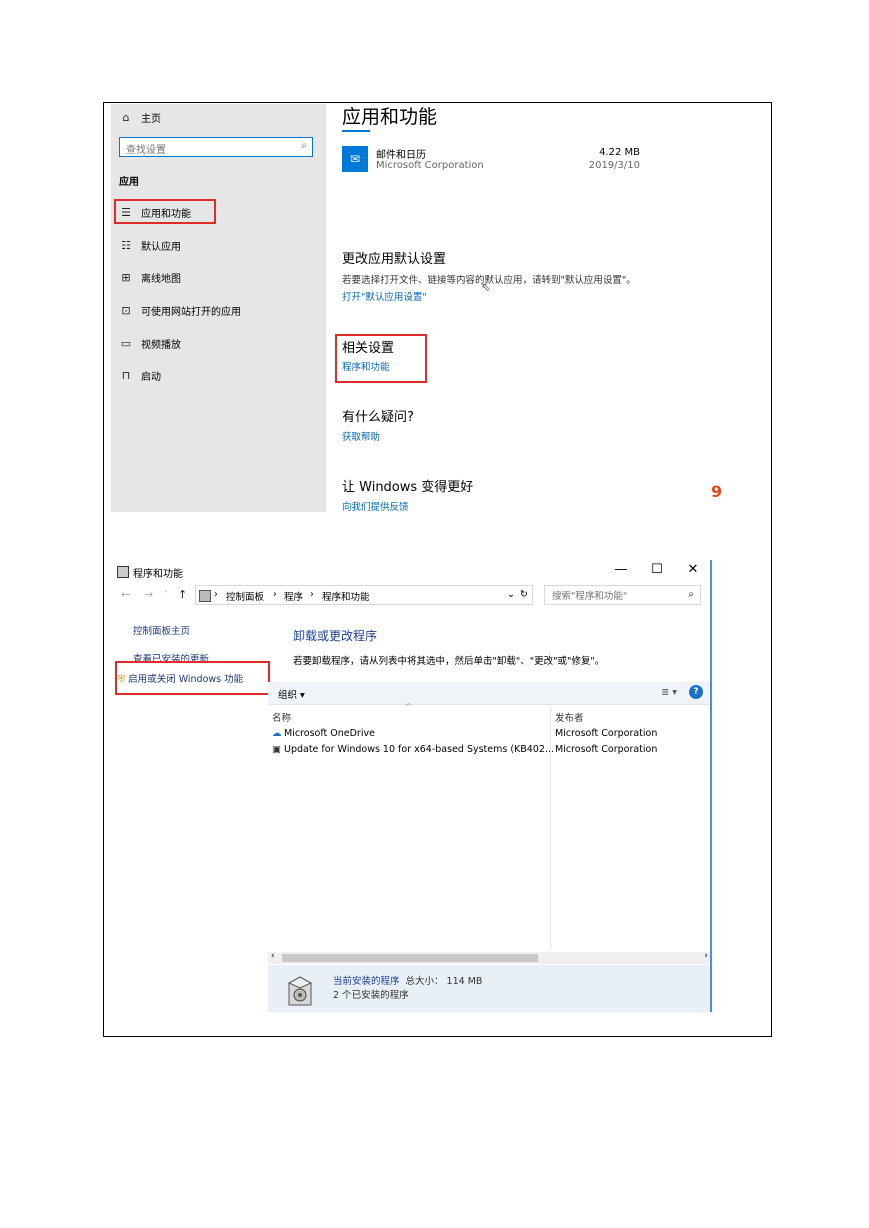  What do you see at coordinates (489, 693) in the screenshot?
I see `list-toolbar: 组织 ▾ ≣ ▾ ?` at bounding box center [489, 693].